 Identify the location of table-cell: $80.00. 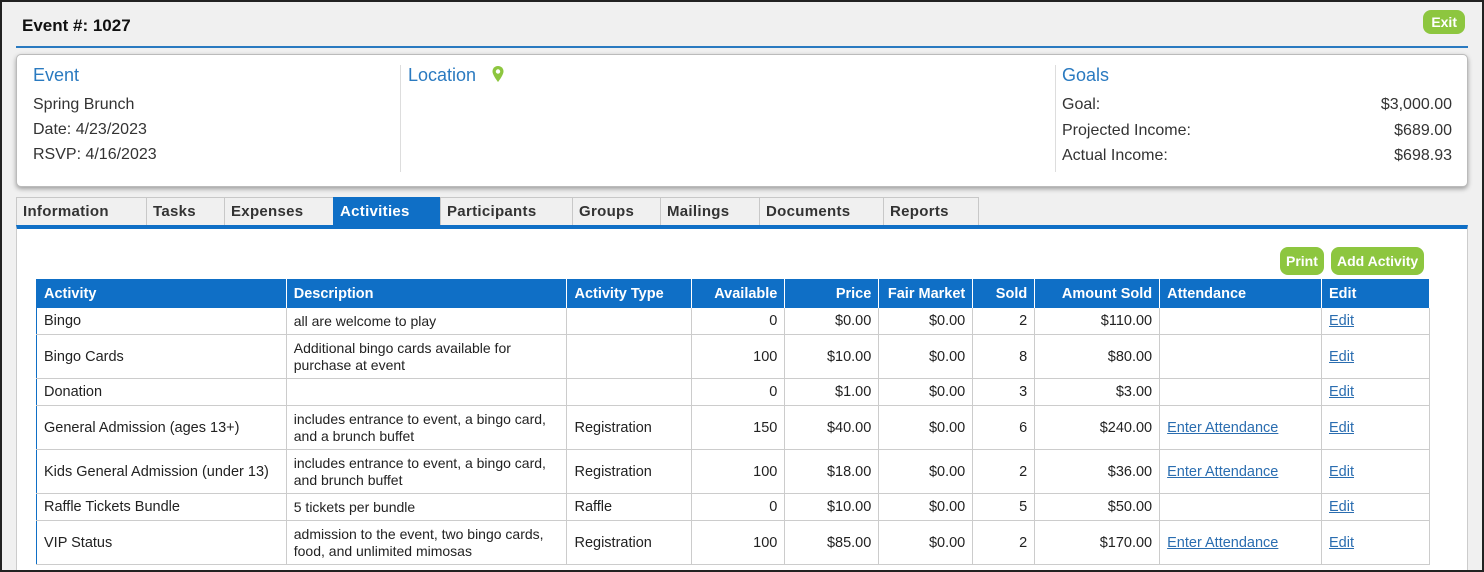
(1097, 356).